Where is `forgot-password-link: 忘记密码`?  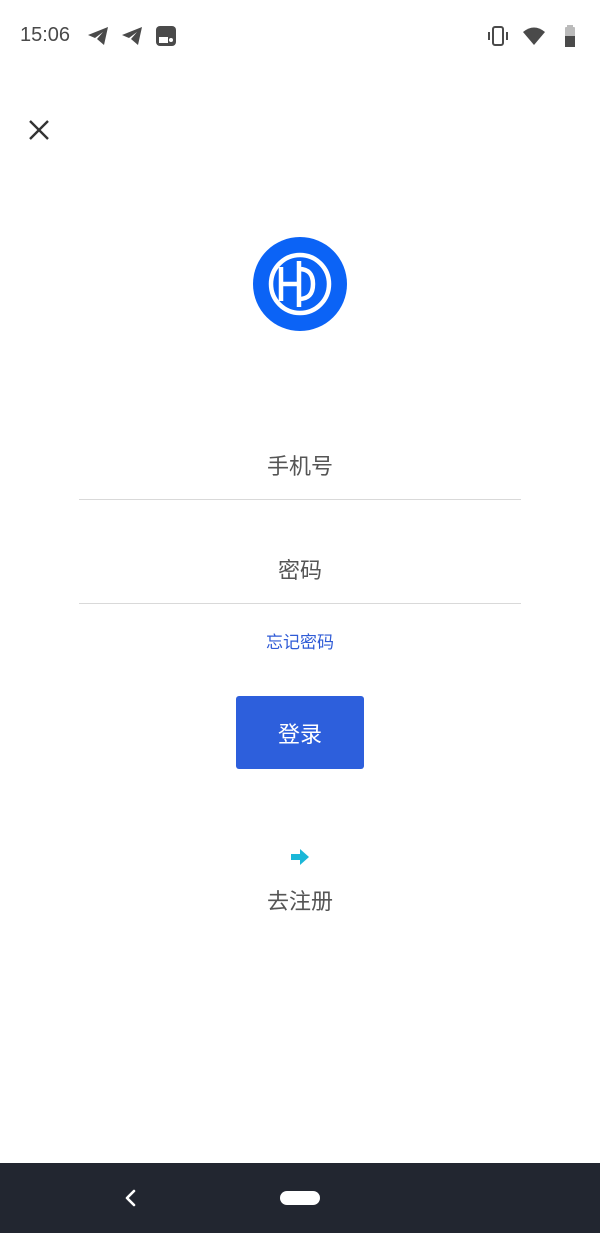 forgot-password-link: 忘记密码 is located at coordinates (300, 640).